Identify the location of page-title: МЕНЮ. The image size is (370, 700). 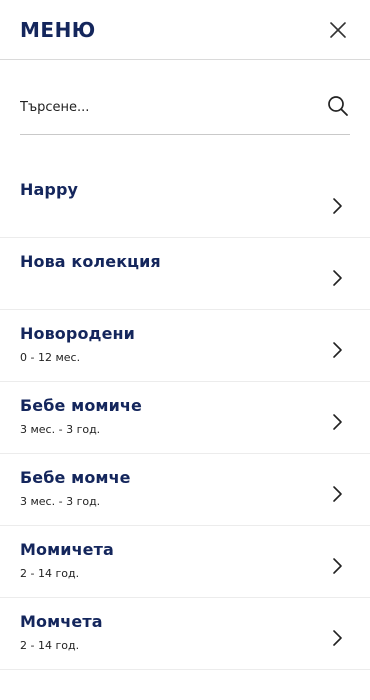
(58, 30).